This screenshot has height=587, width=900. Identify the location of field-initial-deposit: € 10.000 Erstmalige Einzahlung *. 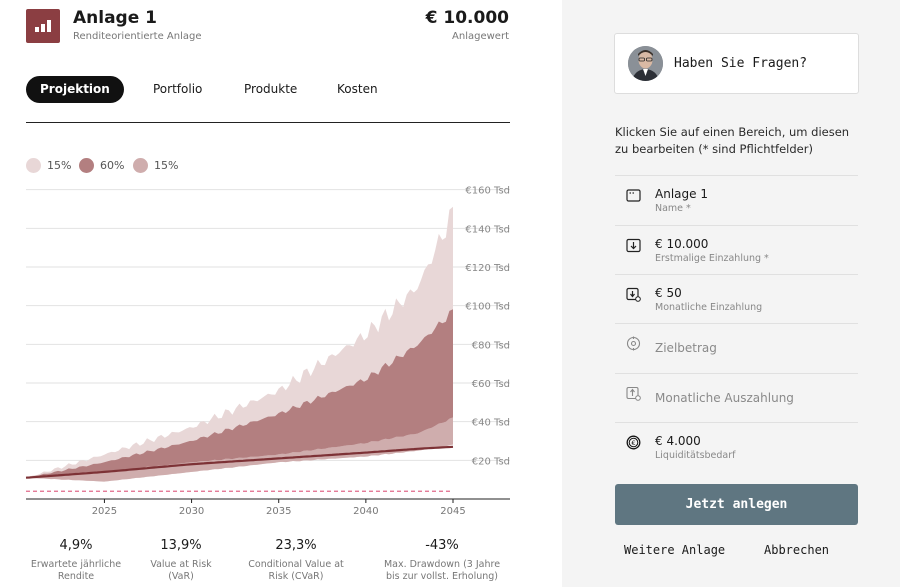
(736, 249).